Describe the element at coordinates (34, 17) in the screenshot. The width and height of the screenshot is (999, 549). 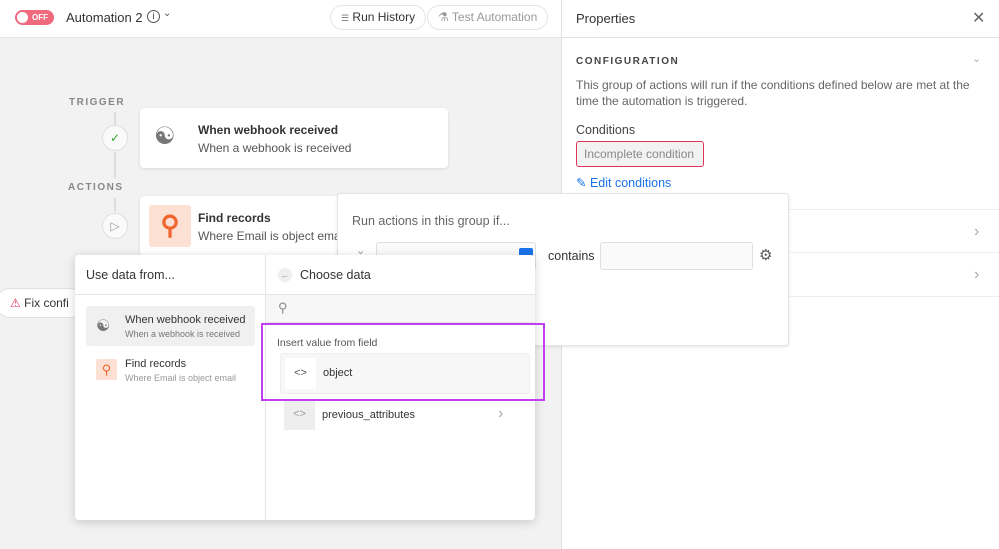
I see `automation-toggle: OFF` at that location.